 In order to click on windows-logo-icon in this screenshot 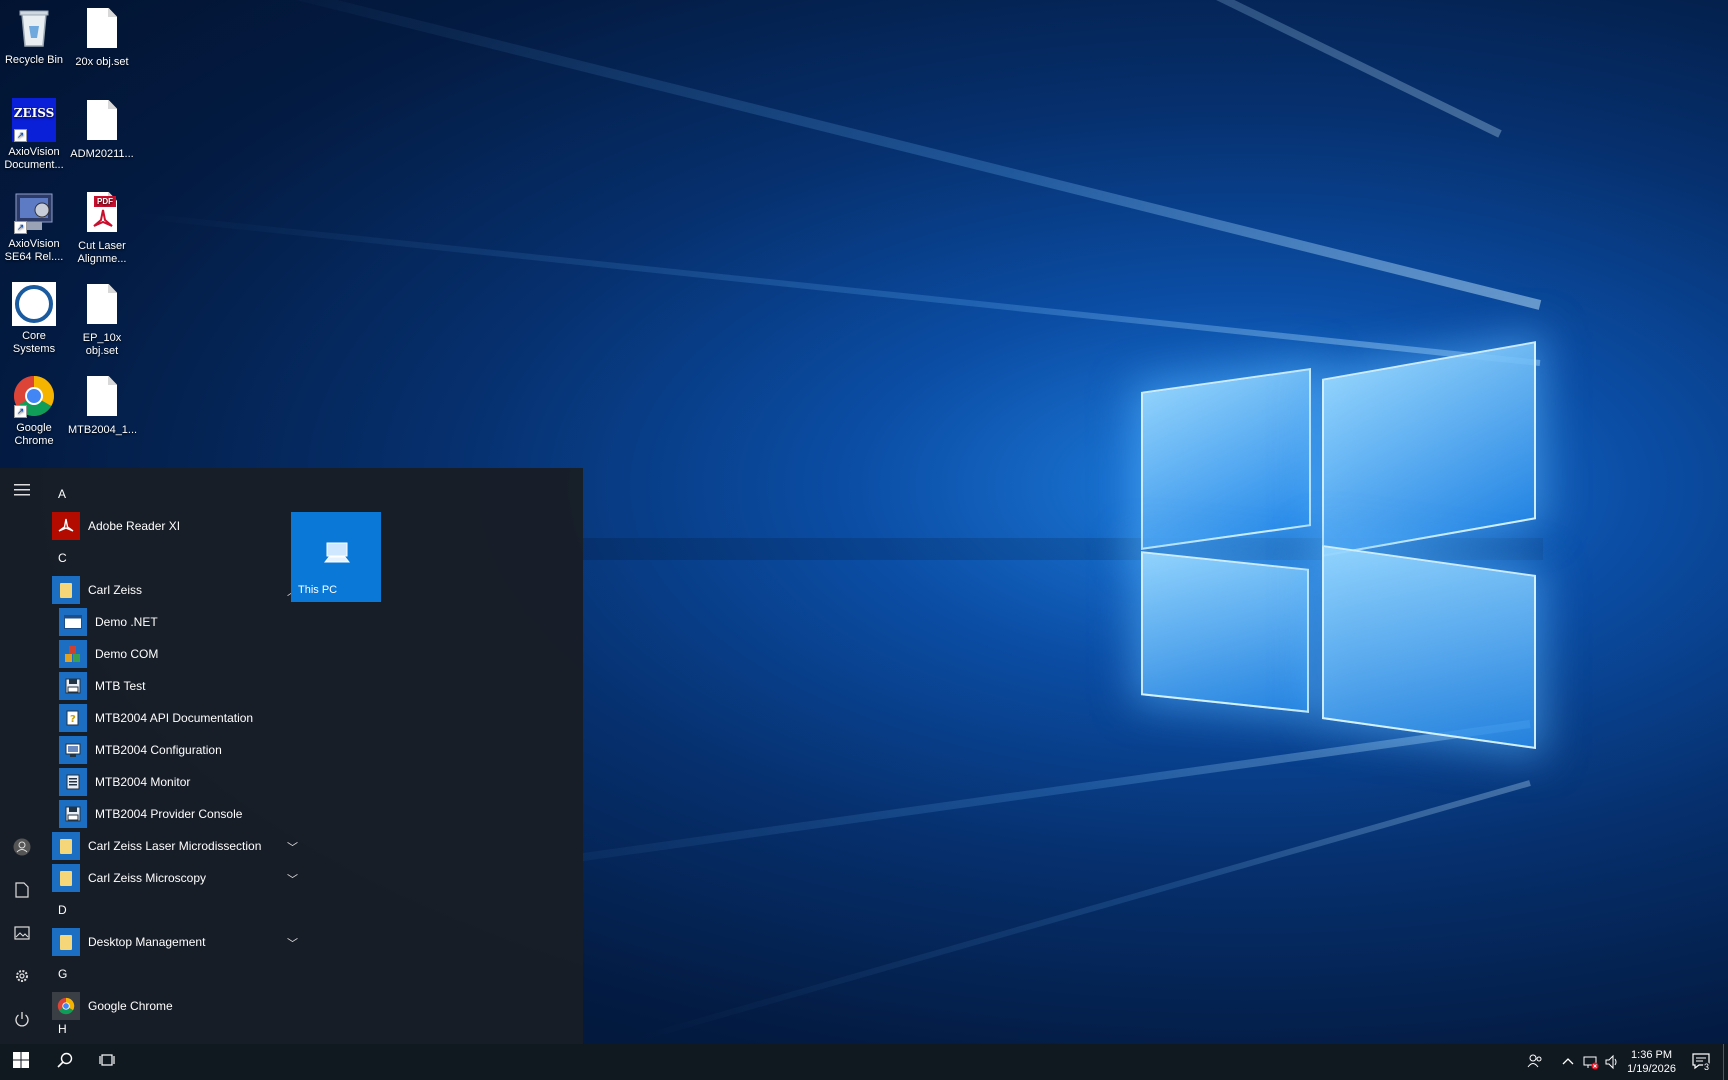, I will do `click(21, 1062)`.